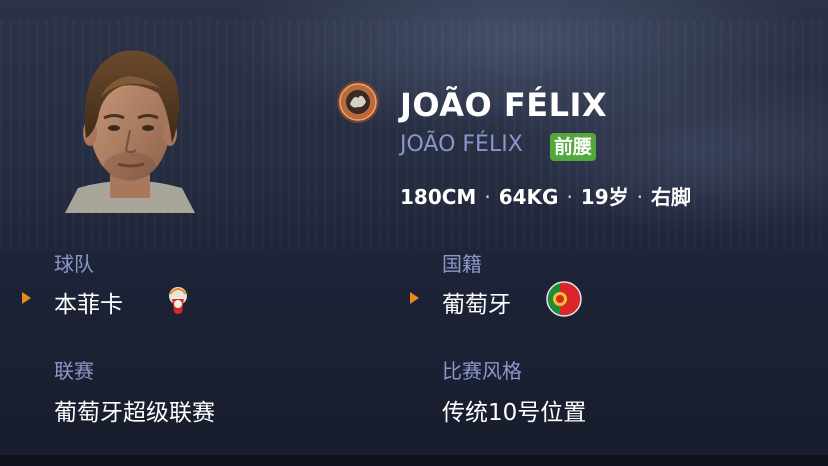 This screenshot has width=828, height=466. I want to click on league-label: 联赛, so click(74, 371).